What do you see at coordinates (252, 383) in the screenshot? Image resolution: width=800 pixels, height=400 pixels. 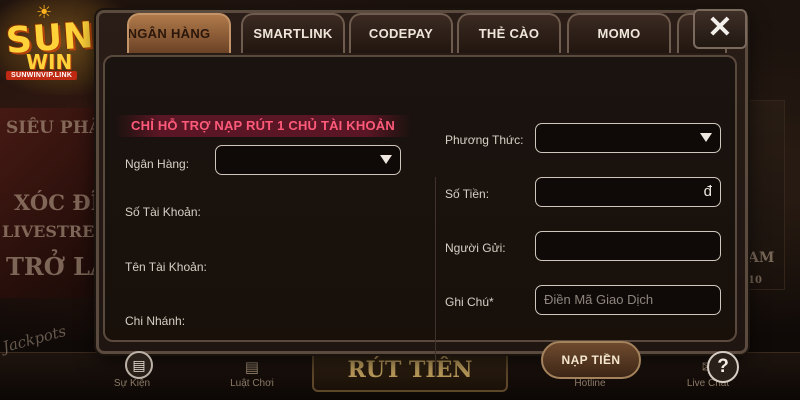 I see `bottom-nav-label: Luật Chơi` at bounding box center [252, 383].